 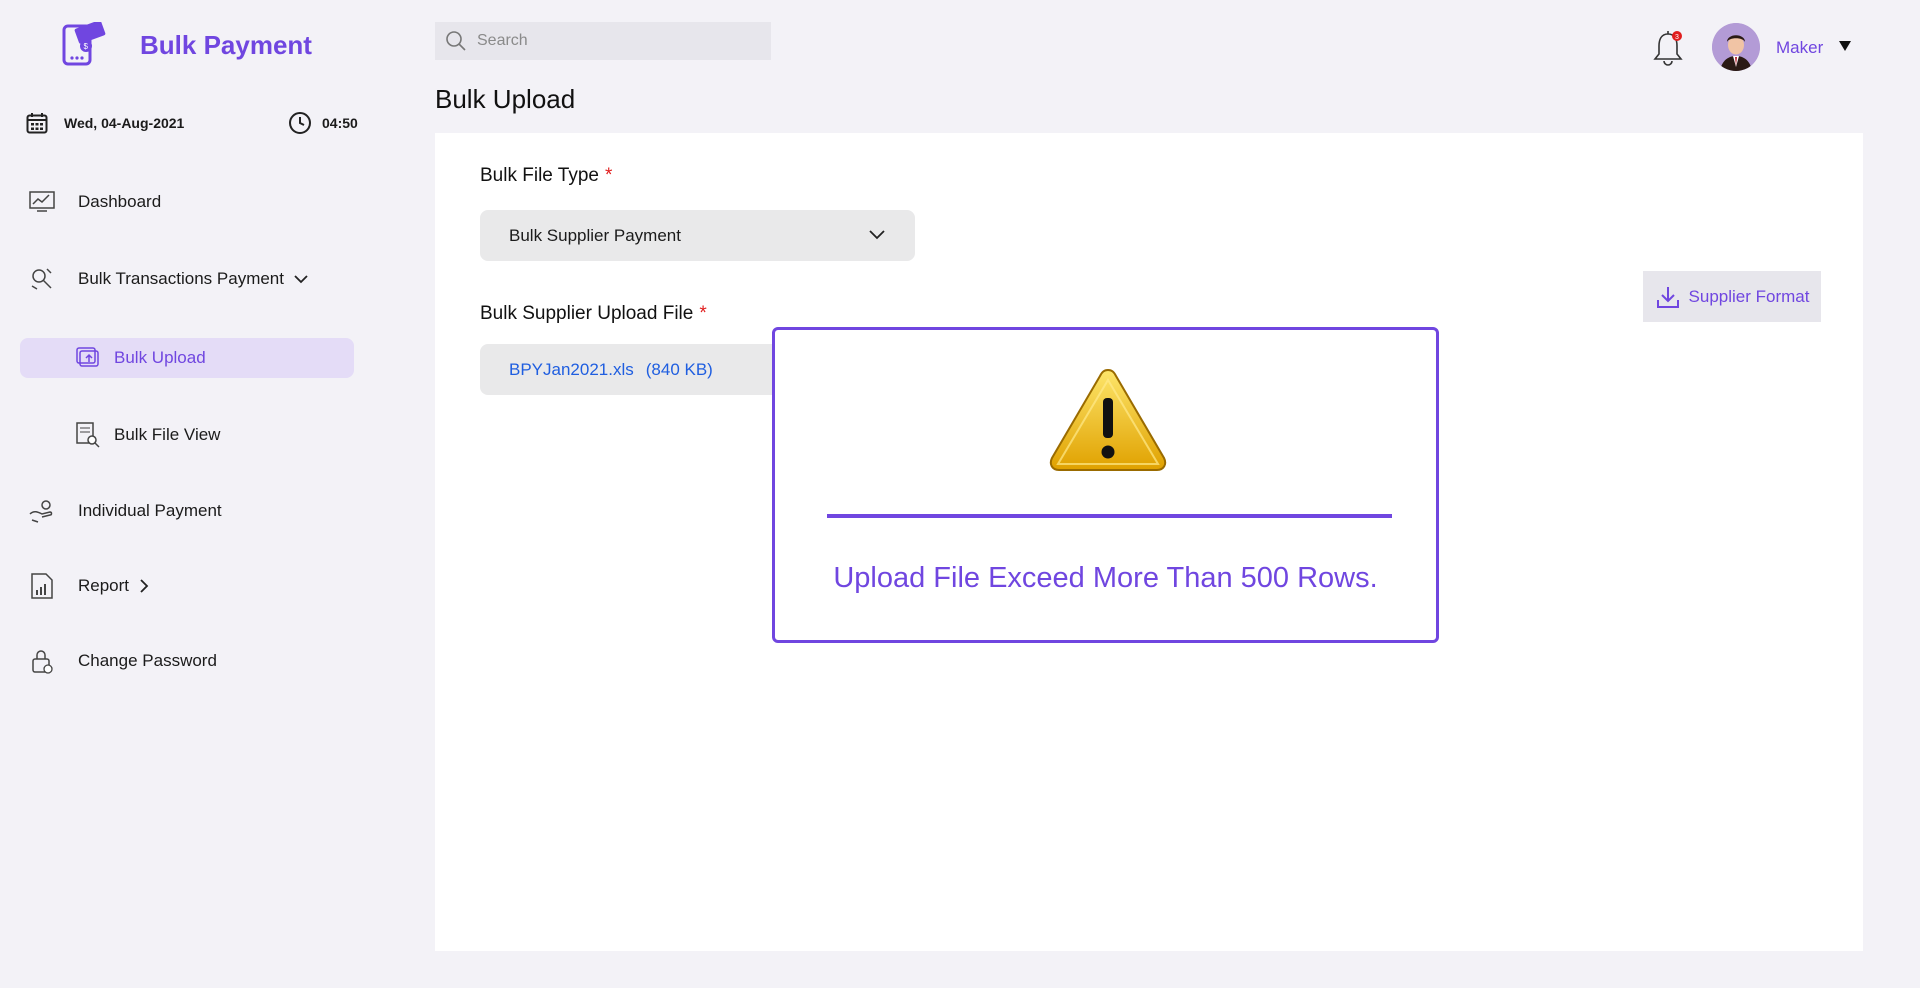 I want to click on datetime-bar: Wed, 04-Aug-2021 04:50, so click(x=193, y=123).